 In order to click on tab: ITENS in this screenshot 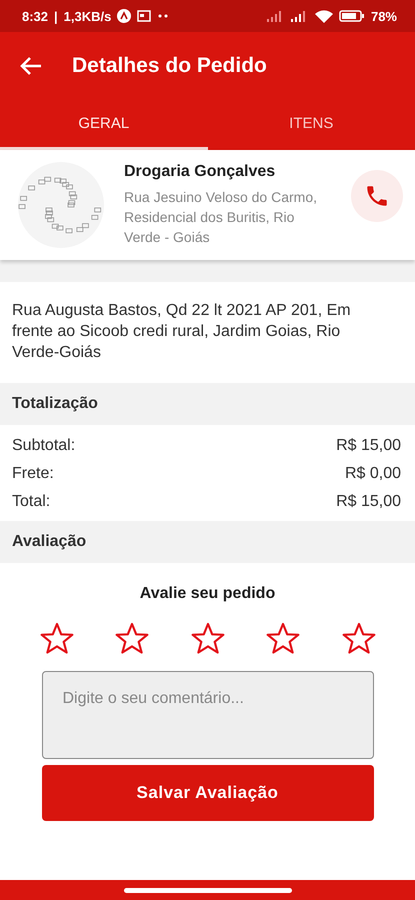, I will do `click(311, 125)`.